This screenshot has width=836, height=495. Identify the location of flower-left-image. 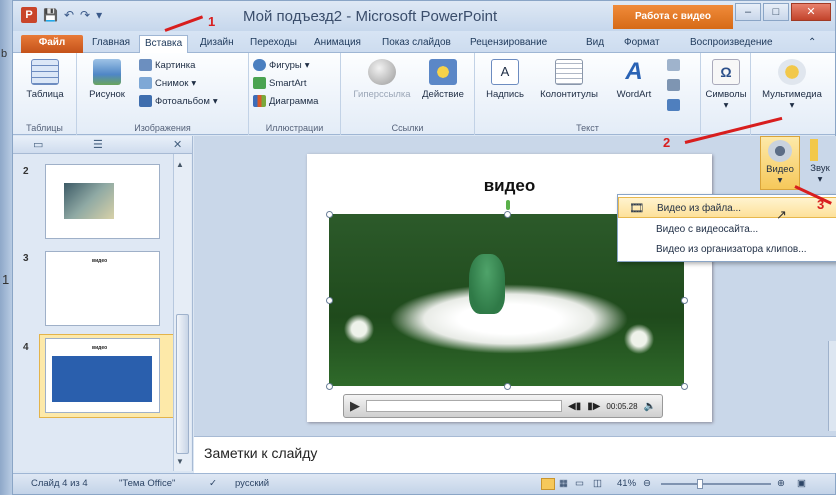
(359, 329).